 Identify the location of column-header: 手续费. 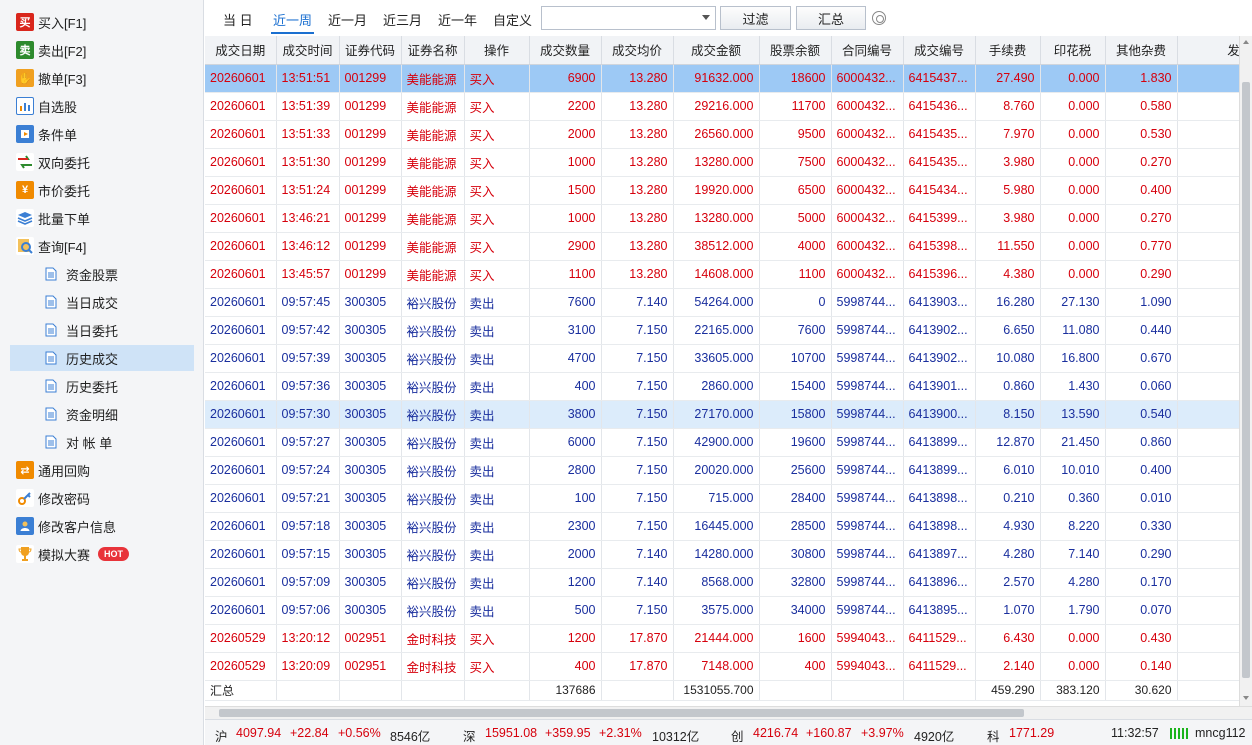
(1008, 50).